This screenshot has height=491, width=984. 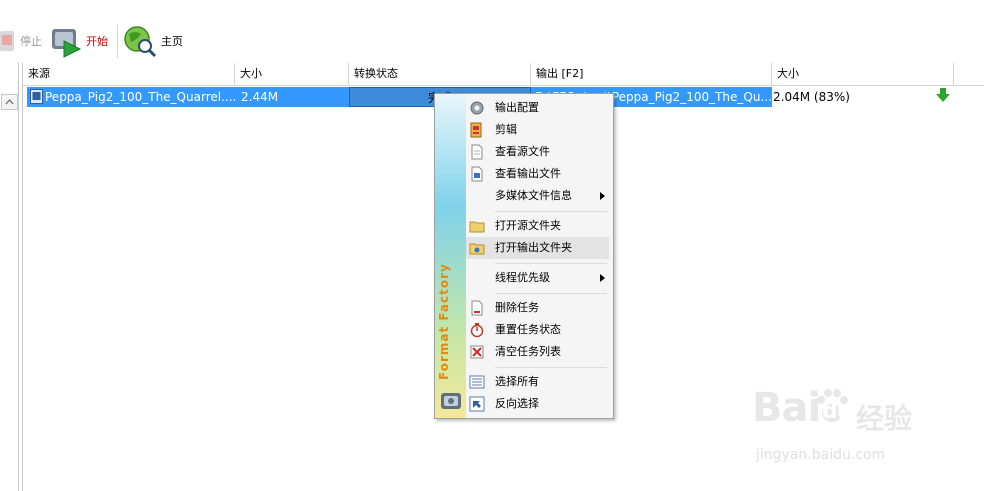 What do you see at coordinates (36, 96) in the screenshot?
I see `video-file-icon` at bounding box center [36, 96].